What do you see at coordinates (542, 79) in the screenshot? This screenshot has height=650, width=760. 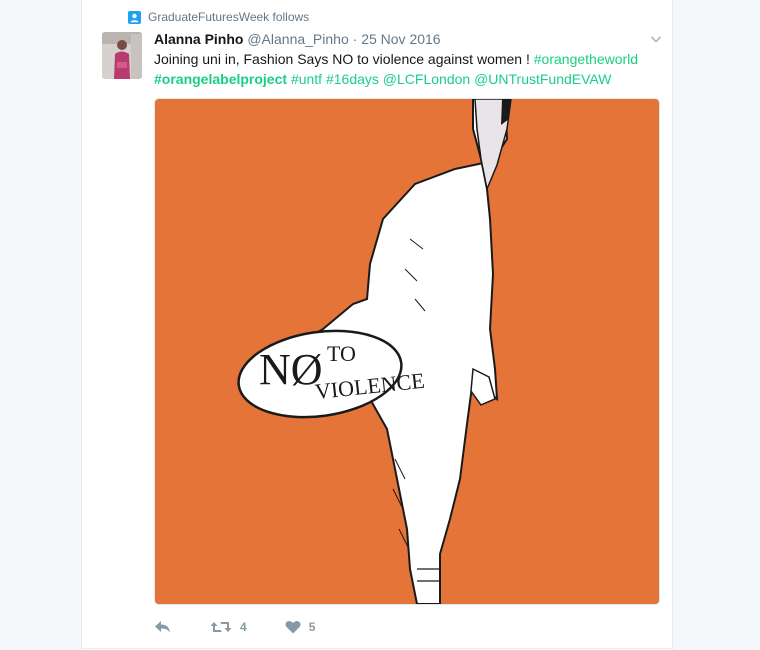 I see `mention-link: @UNTrustFundEVAW` at bounding box center [542, 79].